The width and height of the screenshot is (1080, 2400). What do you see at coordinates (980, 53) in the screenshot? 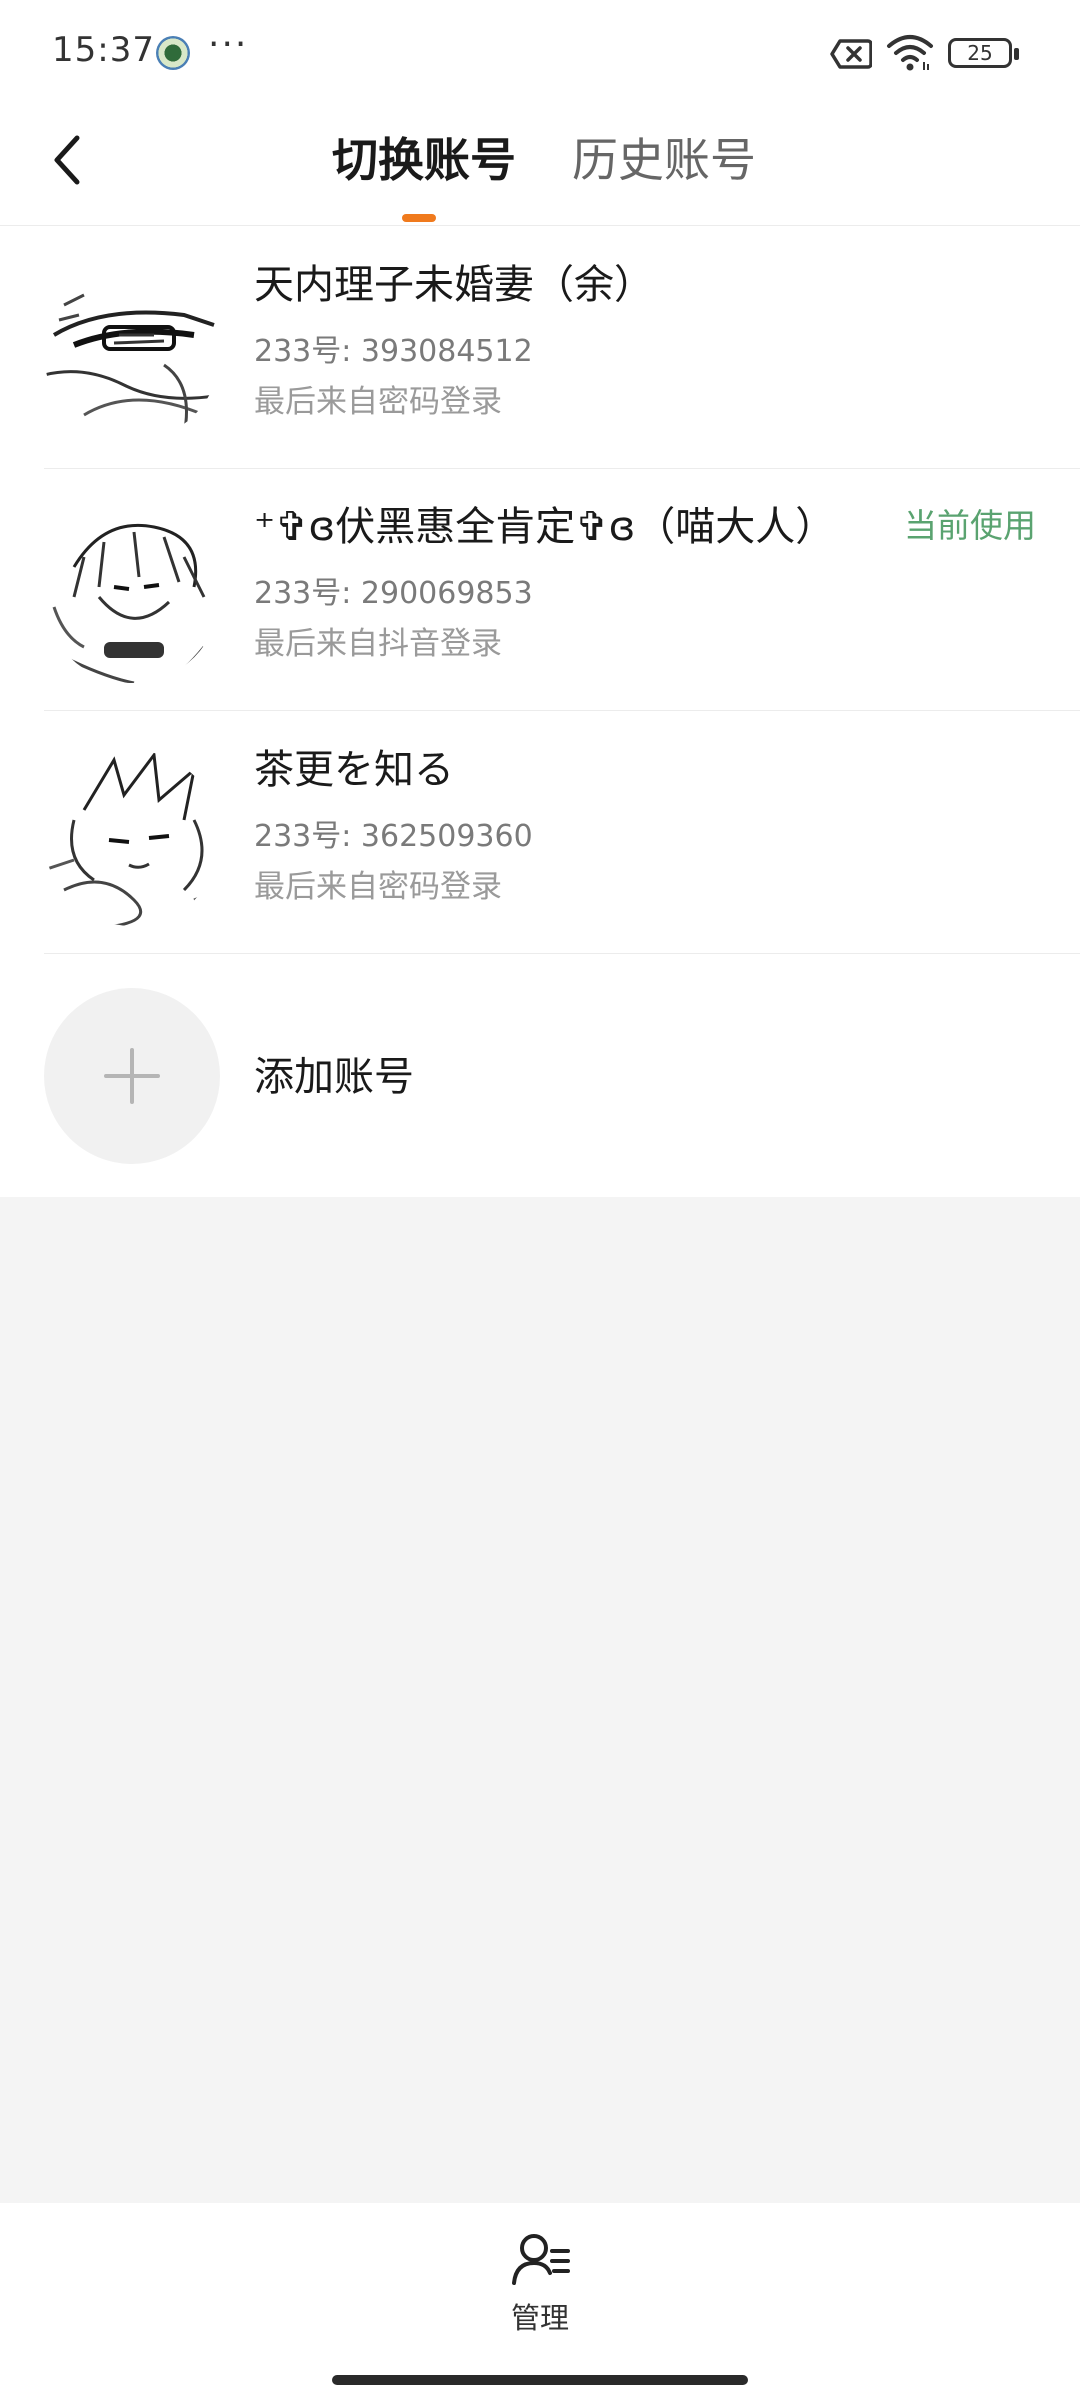
I see `battery-level: 25` at bounding box center [980, 53].